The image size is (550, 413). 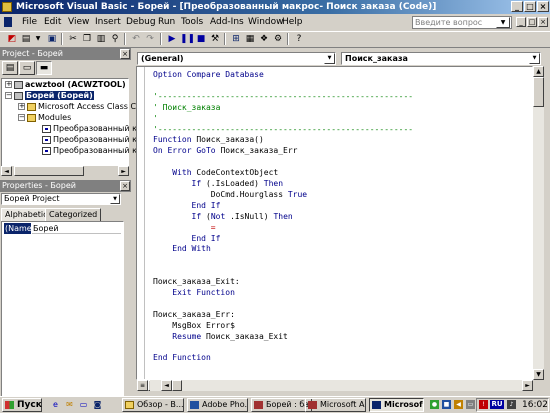 What do you see at coordinates (341, 385) in the screenshot?
I see `code-hscrollbar` at bounding box center [341, 385].